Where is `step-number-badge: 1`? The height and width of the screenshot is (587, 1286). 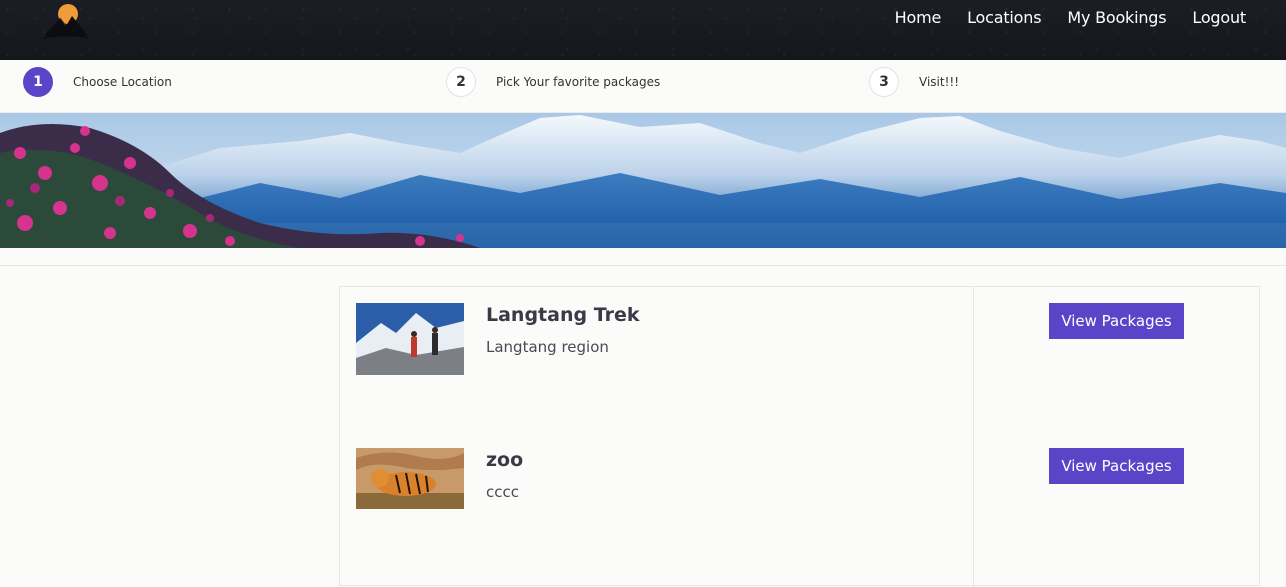
step-number-badge: 1 is located at coordinates (38, 82).